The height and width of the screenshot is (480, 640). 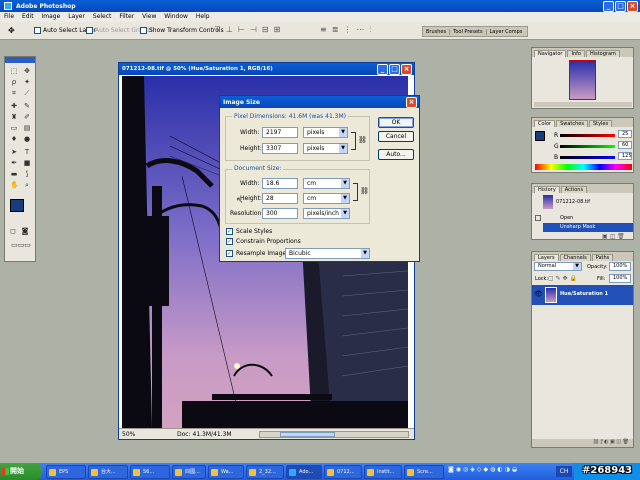 What do you see at coordinates (280, 132) in the screenshot?
I see `width-input: 2197` at bounding box center [280, 132].